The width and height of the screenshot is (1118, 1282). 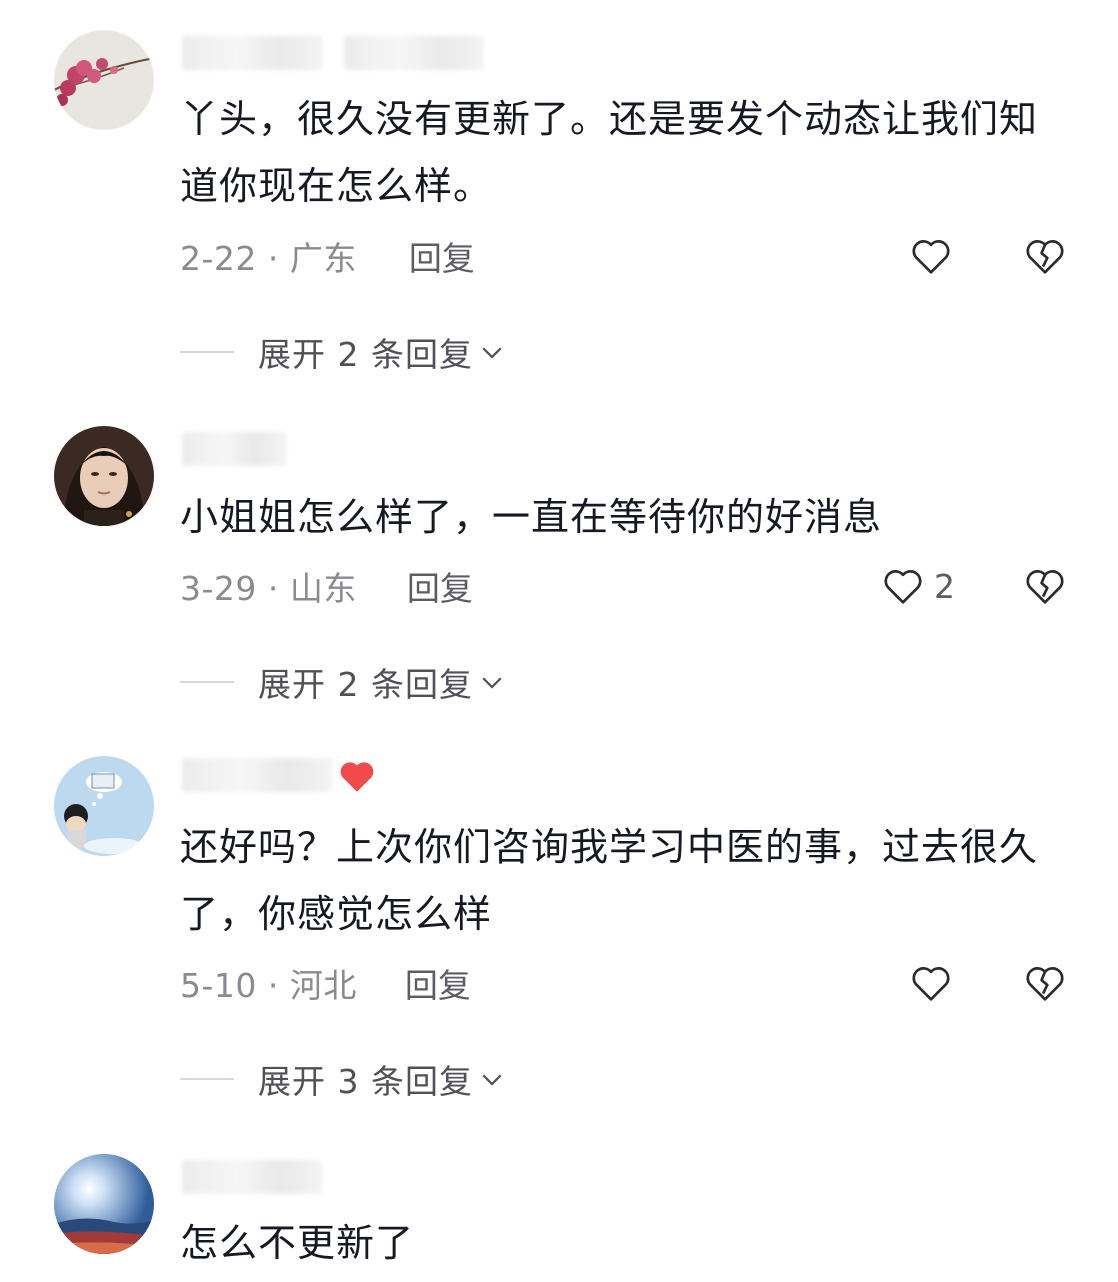 I want to click on comment-date-location: 2-22 · 广东, so click(x=268, y=258).